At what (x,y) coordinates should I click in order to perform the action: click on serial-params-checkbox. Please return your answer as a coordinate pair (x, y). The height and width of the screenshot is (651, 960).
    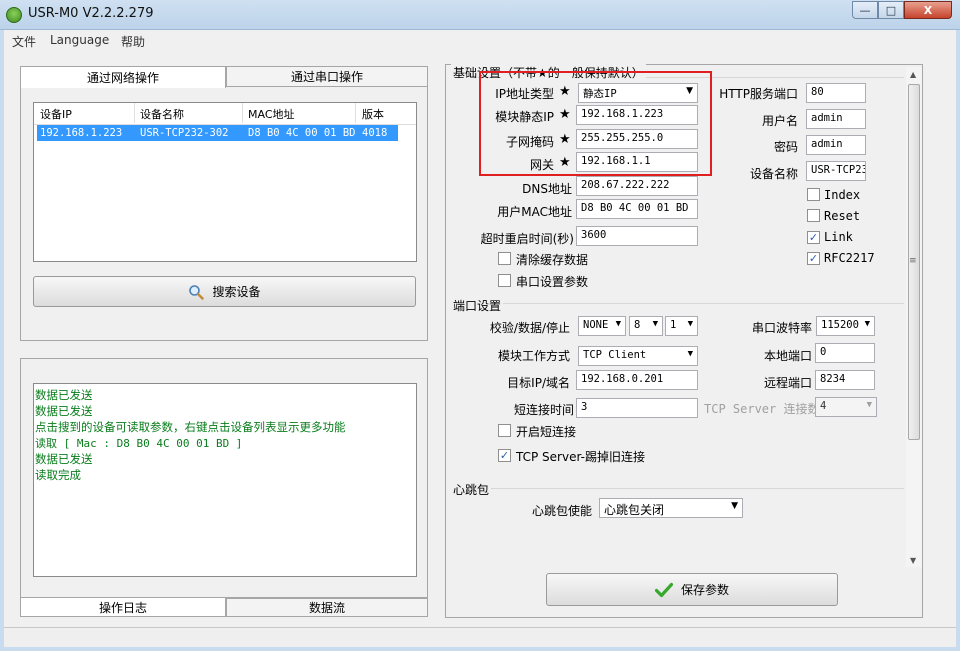
    Looking at the image, I should click on (504, 280).